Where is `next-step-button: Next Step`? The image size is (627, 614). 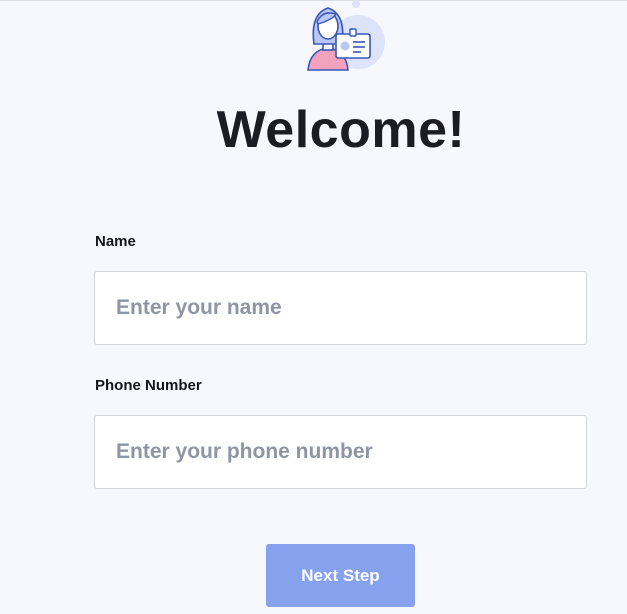
next-step-button: Next Step is located at coordinates (340, 575).